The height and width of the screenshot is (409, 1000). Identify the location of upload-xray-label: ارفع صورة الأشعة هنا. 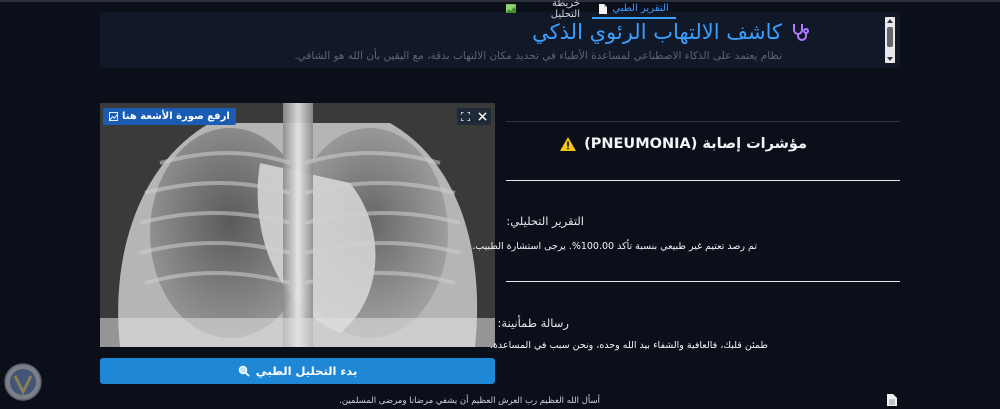
(169, 116).